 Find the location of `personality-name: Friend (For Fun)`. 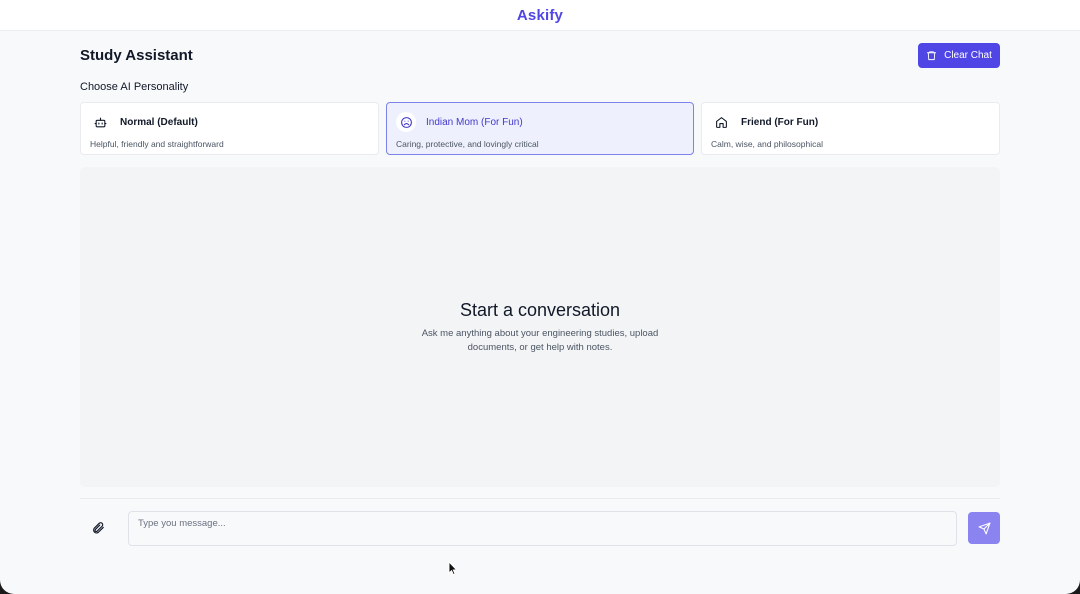

personality-name: Friend (For Fun) is located at coordinates (780, 122).